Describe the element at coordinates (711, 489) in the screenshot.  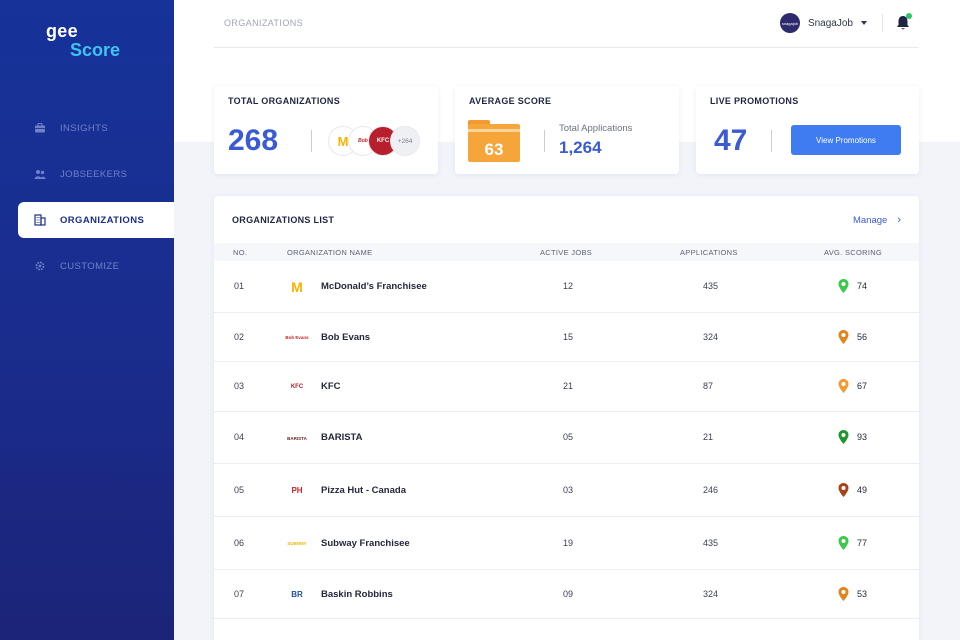
I see `applications-value: 246` at that location.